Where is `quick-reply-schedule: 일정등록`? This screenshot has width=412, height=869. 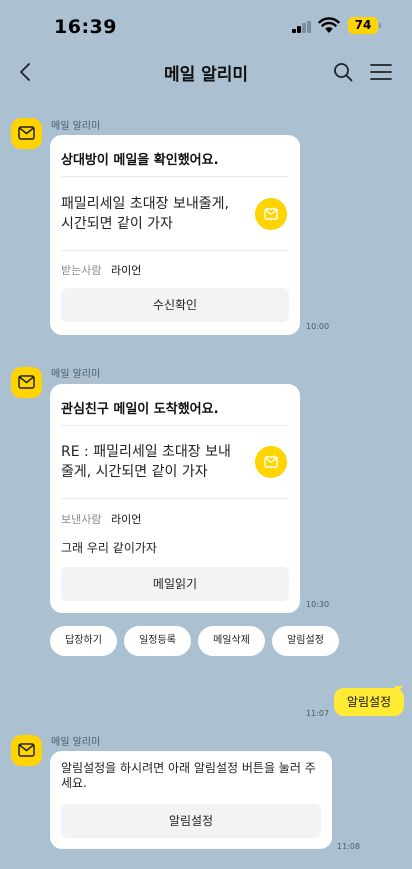 quick-reply-schedule: 일정등록 is located at coordinates (157, 641).